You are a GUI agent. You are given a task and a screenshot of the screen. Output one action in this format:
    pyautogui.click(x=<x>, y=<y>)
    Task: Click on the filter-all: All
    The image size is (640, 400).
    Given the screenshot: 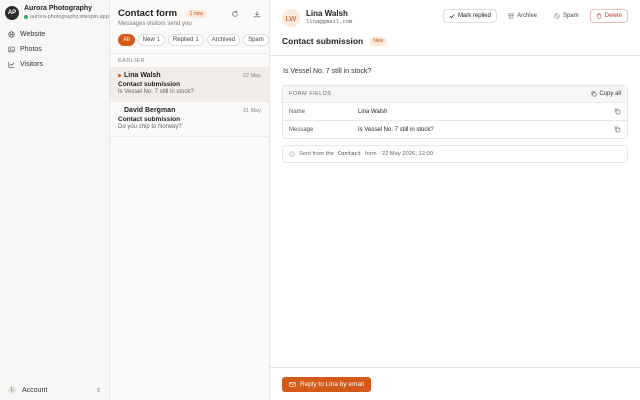 What is the action you would take?
    pyautogui.click(x=126, y=40)
    